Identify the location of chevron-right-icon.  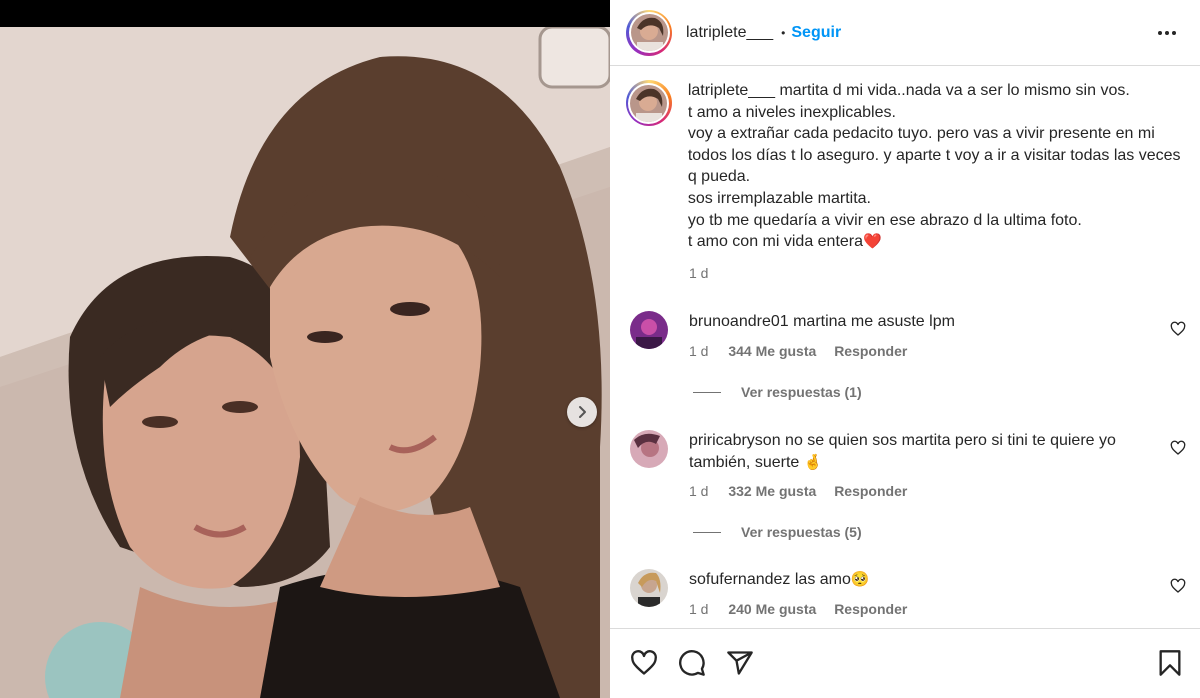
(582, 412).